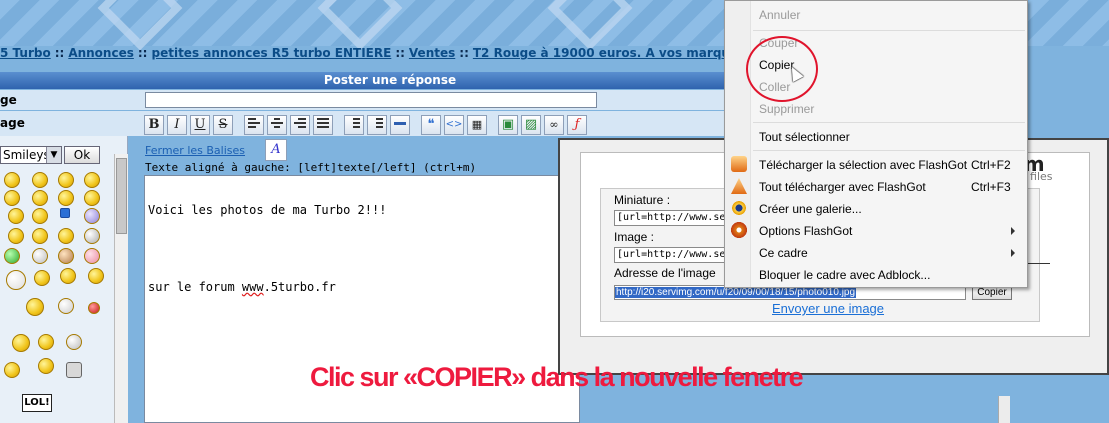  Describe the element at coordinates (804, 137) in the screenshot. I see `menu-item-select-all: Tout sélectionner` at that location.